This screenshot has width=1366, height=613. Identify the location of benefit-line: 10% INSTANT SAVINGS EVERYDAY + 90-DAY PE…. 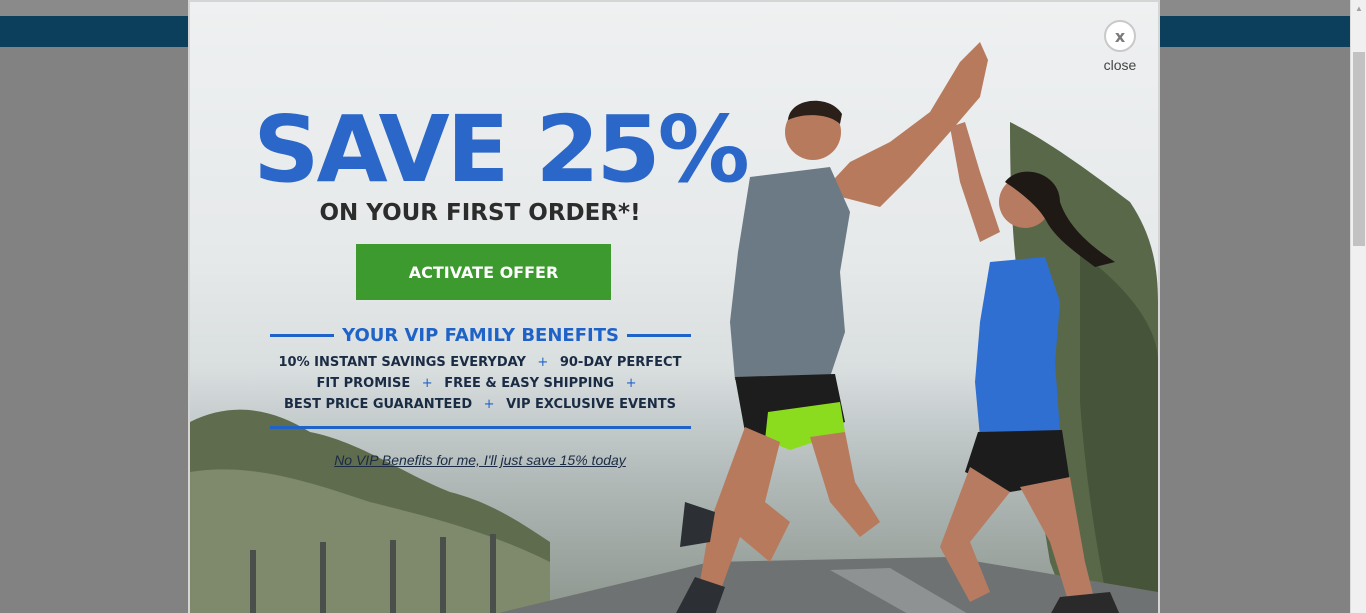
(480, 362).